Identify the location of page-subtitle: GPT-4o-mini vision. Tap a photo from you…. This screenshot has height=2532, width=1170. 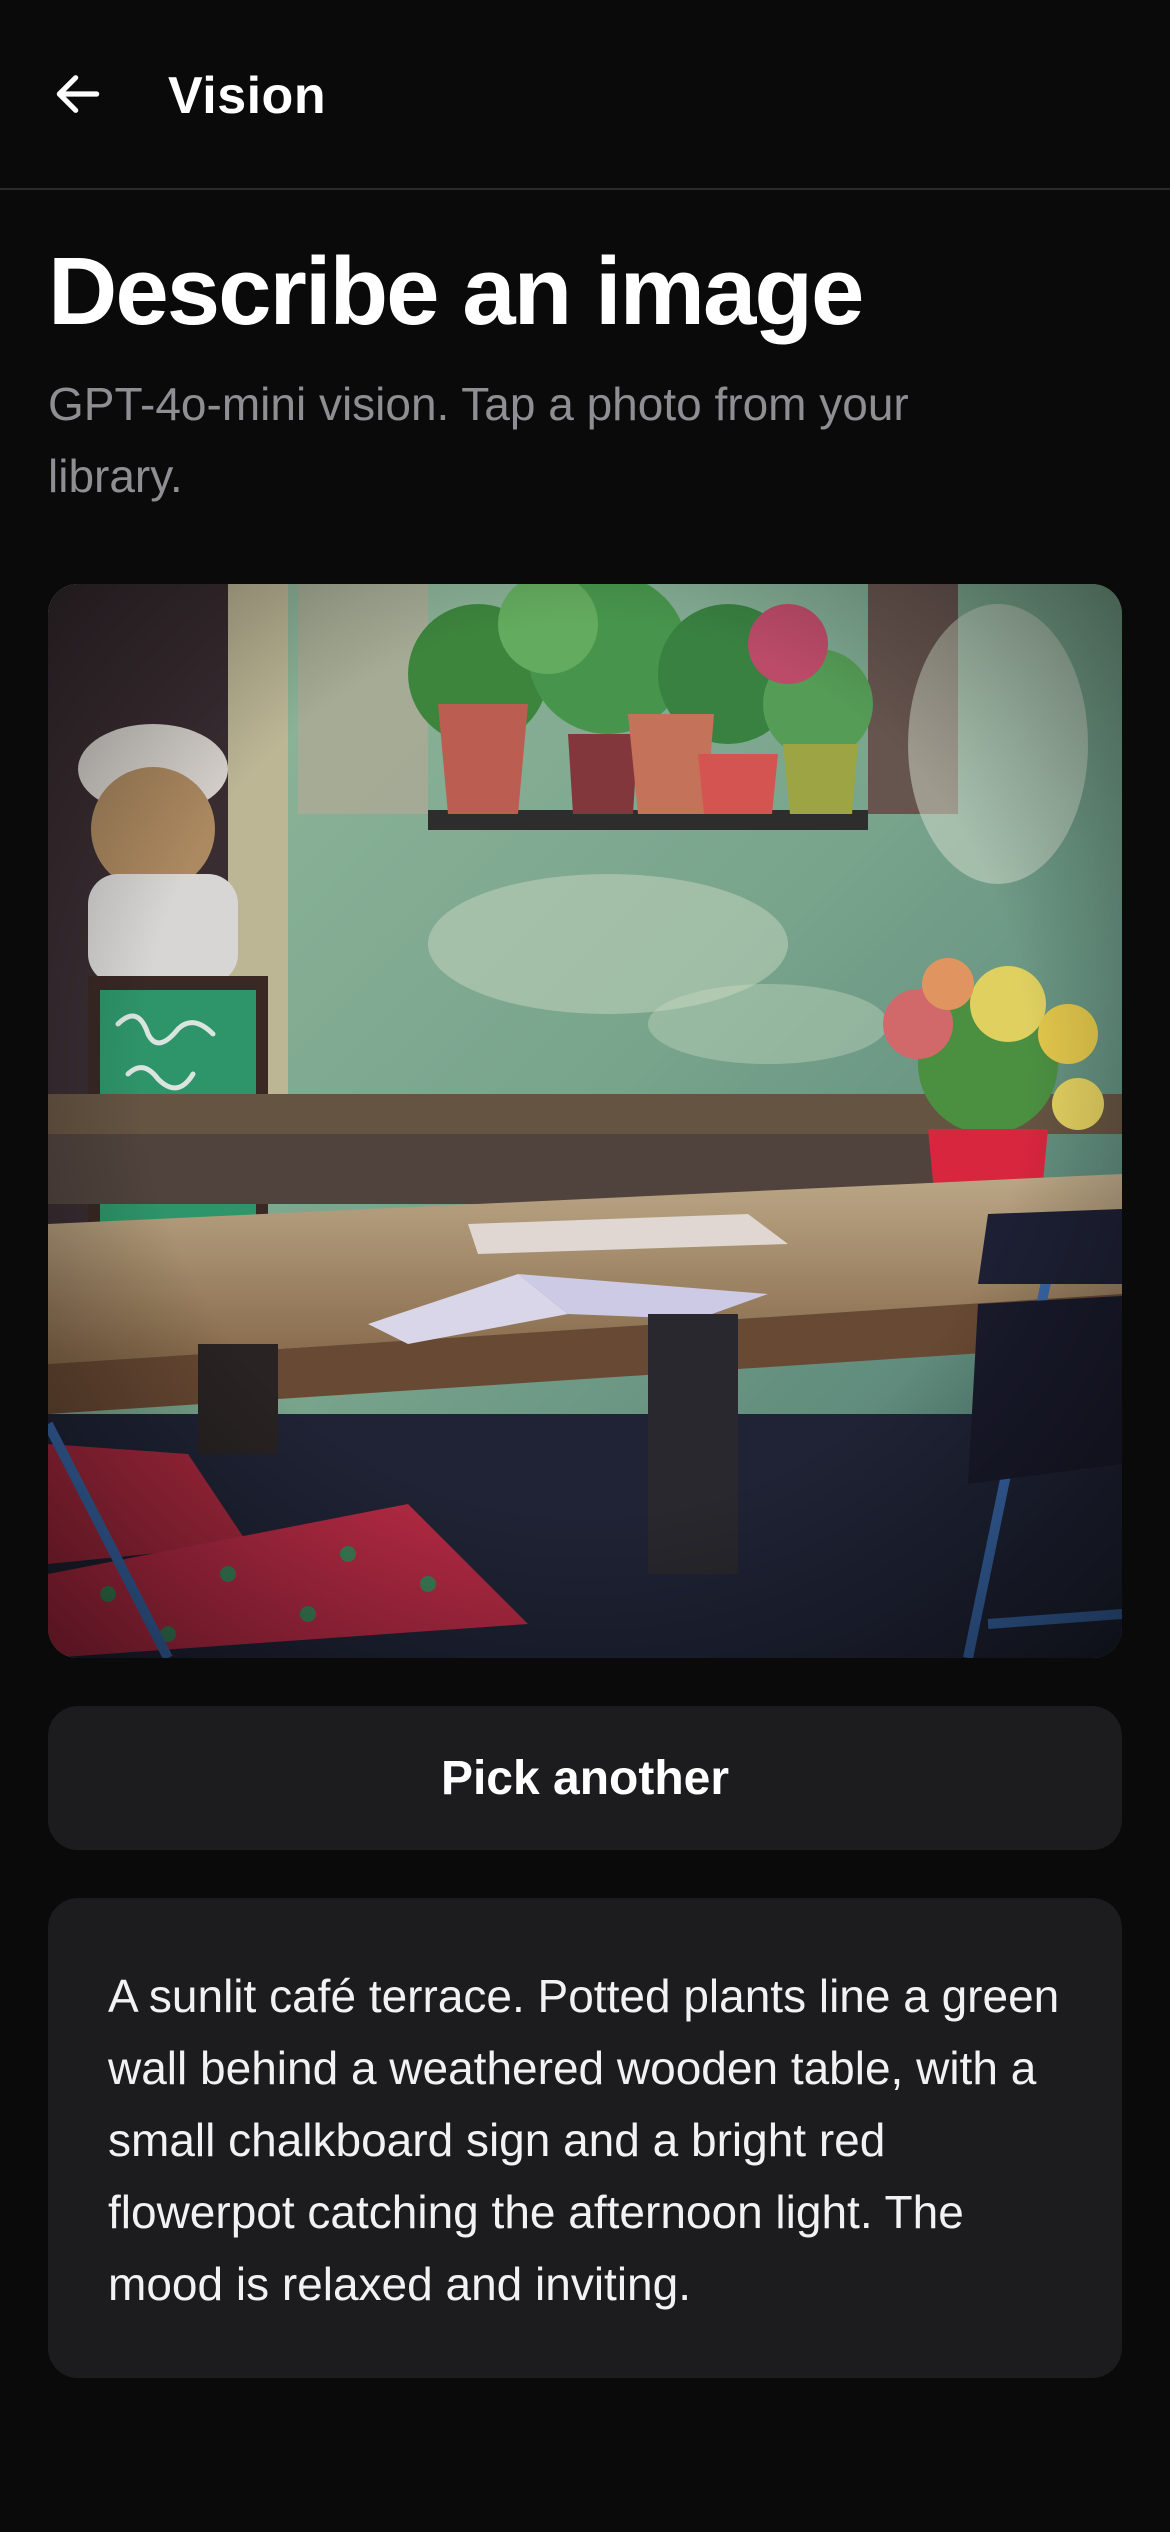
(478, 440).